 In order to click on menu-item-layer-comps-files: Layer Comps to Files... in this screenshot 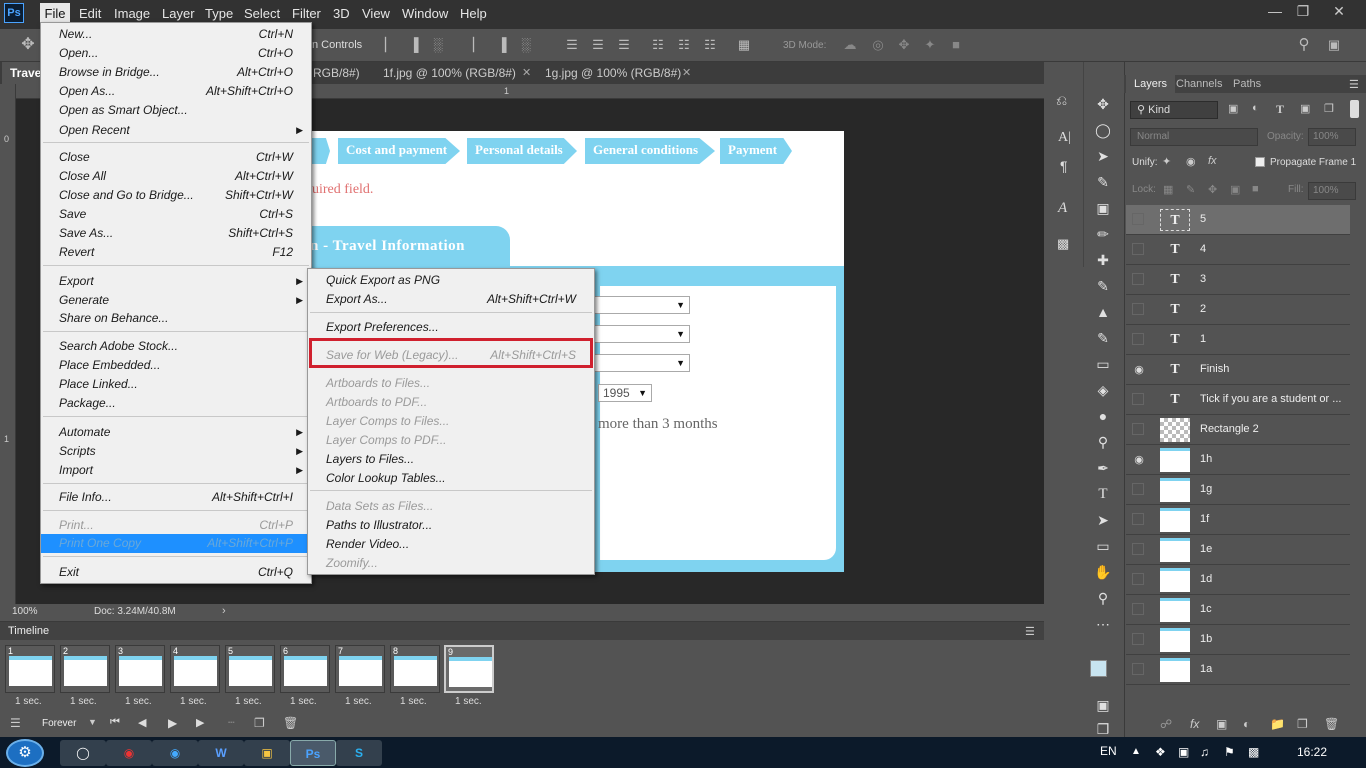, I will do `click(451, 421)`.